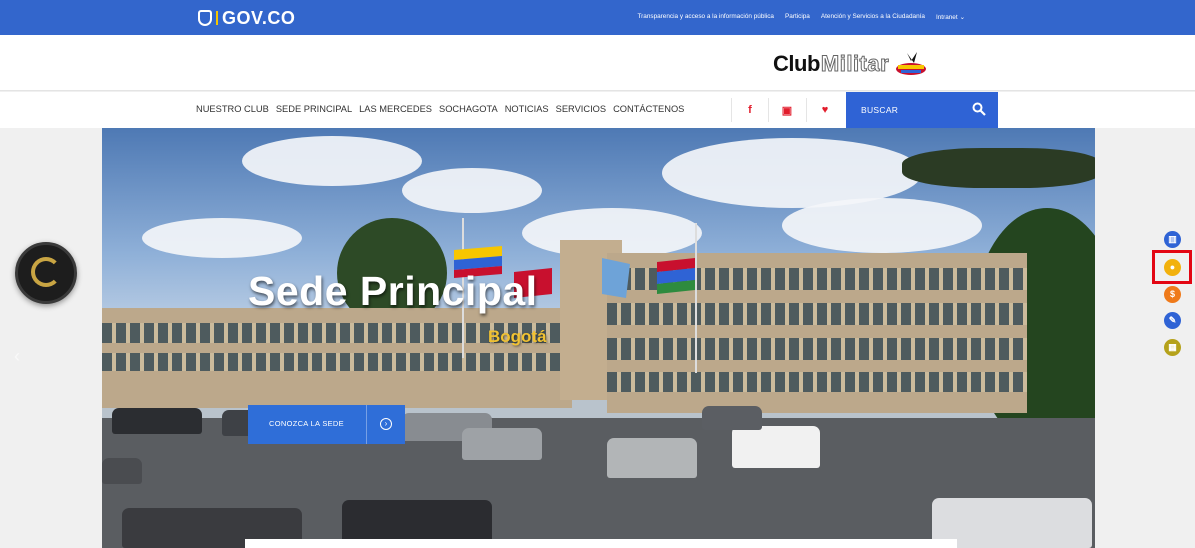  I want to click on arrow-right-icon: ›, so click(386, 424).